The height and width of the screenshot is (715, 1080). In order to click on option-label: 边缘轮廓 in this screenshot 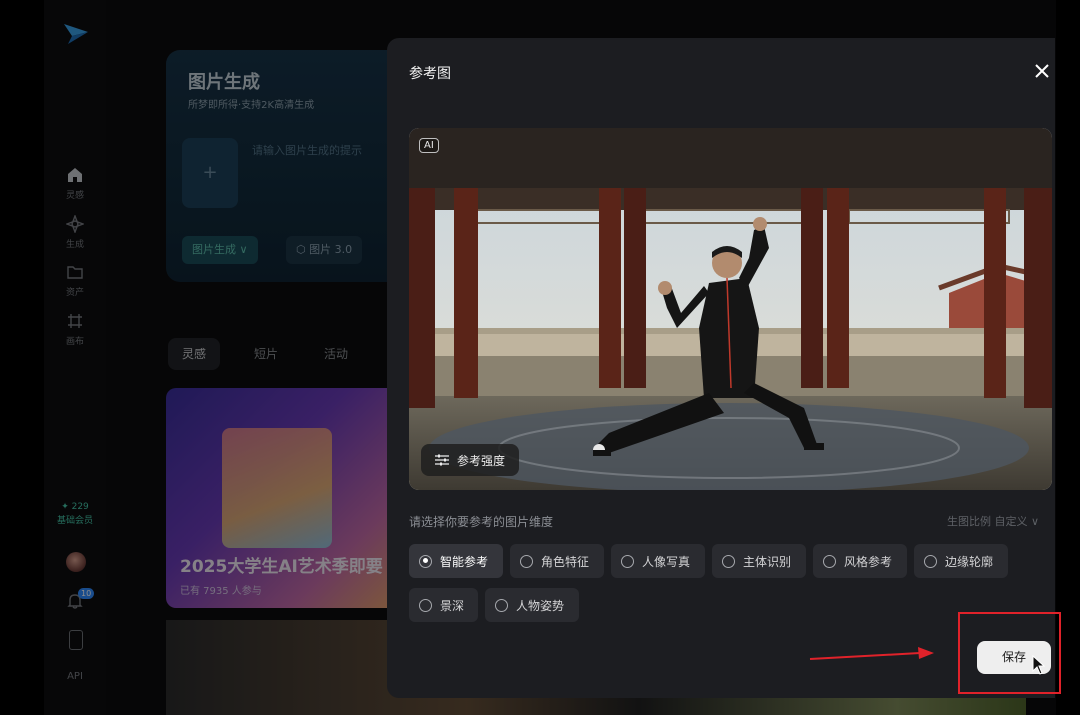, I will do `click(969, 561)`.